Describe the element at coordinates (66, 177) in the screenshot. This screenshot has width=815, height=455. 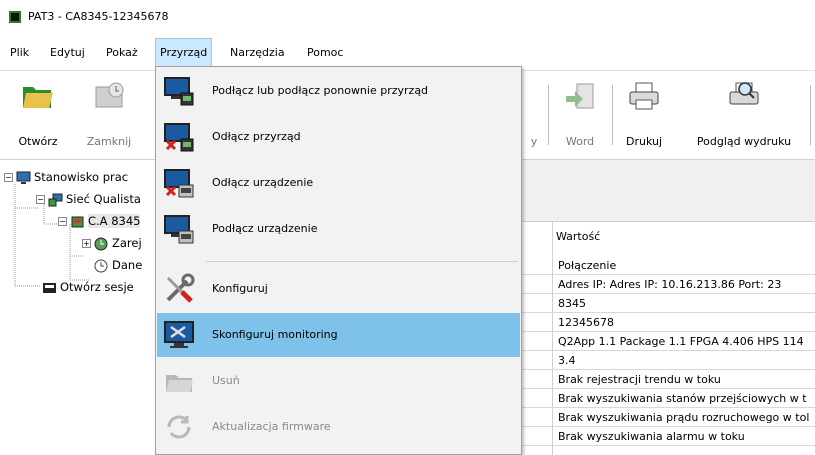
I see `tree-node-workstation: − Stanowisko prac` at that location.